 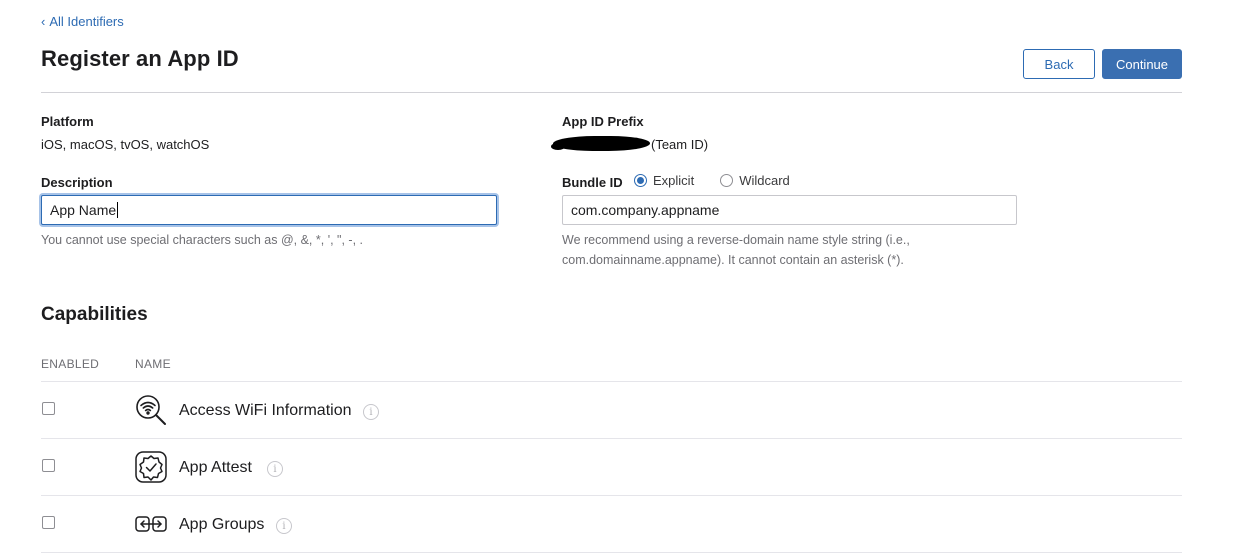 What do you see at coordinates (153, 364) in the screenshot?
I see `column-header-name: NAME` at bounding box center [153, 364].